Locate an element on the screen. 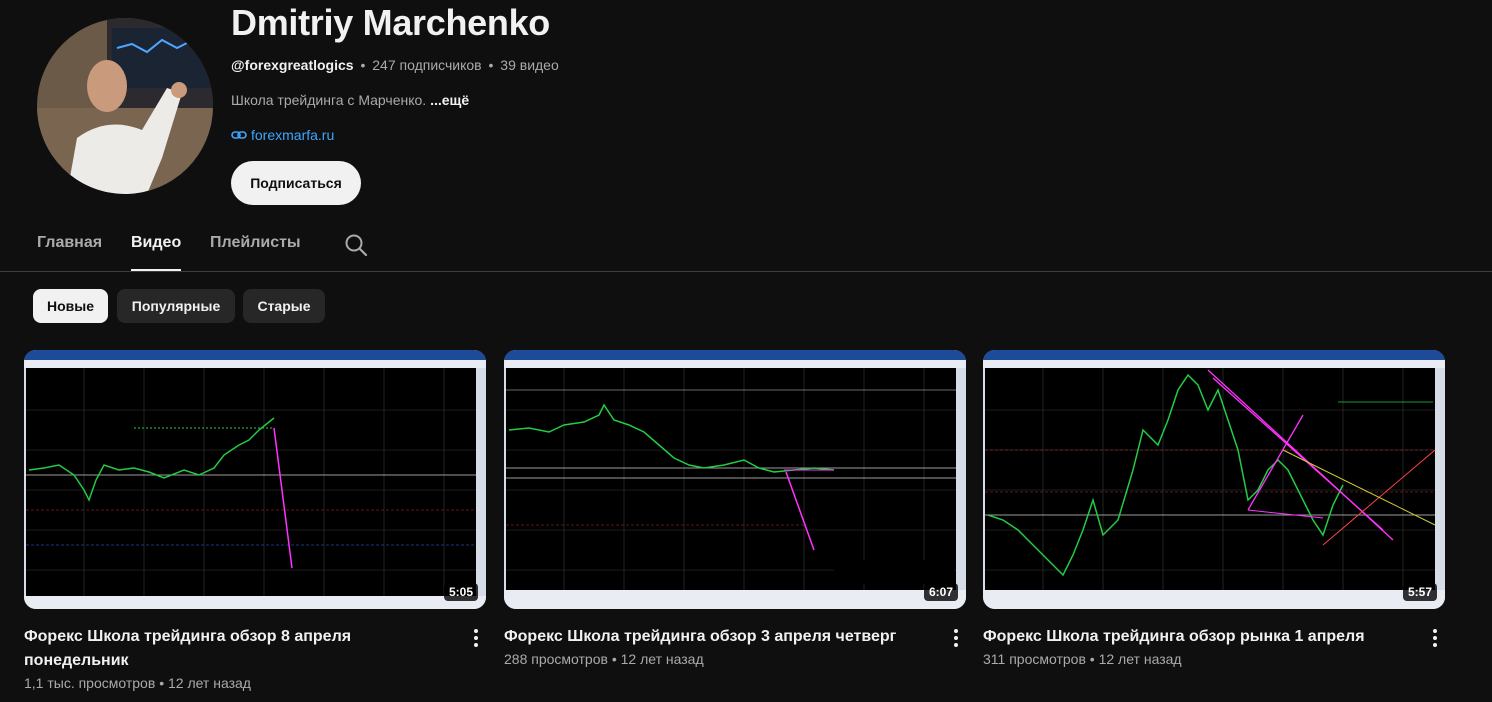 This screenshot has width=1492, height=702. chip-newest: Новые is located at coordinates (70, 306).